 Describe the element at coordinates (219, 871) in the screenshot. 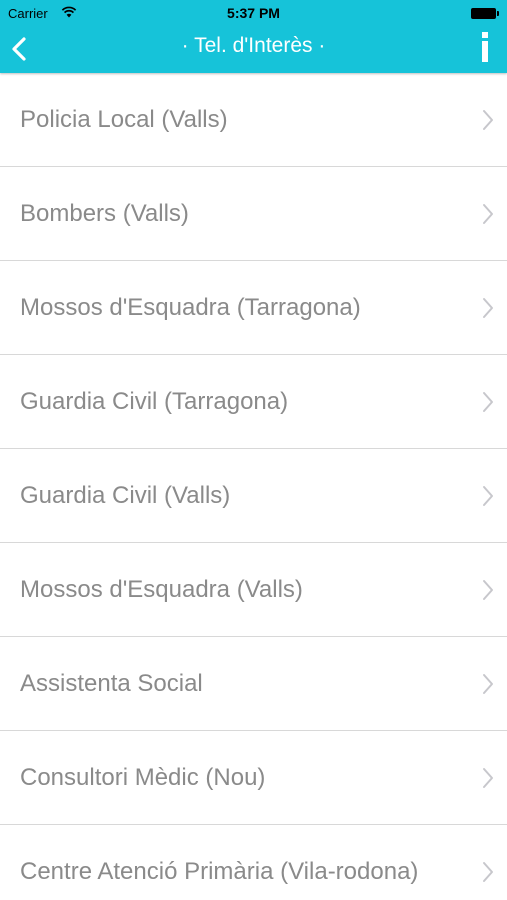

I see `list-item-label: Centre Atenció Primària (Vila-rodona)` at that location.